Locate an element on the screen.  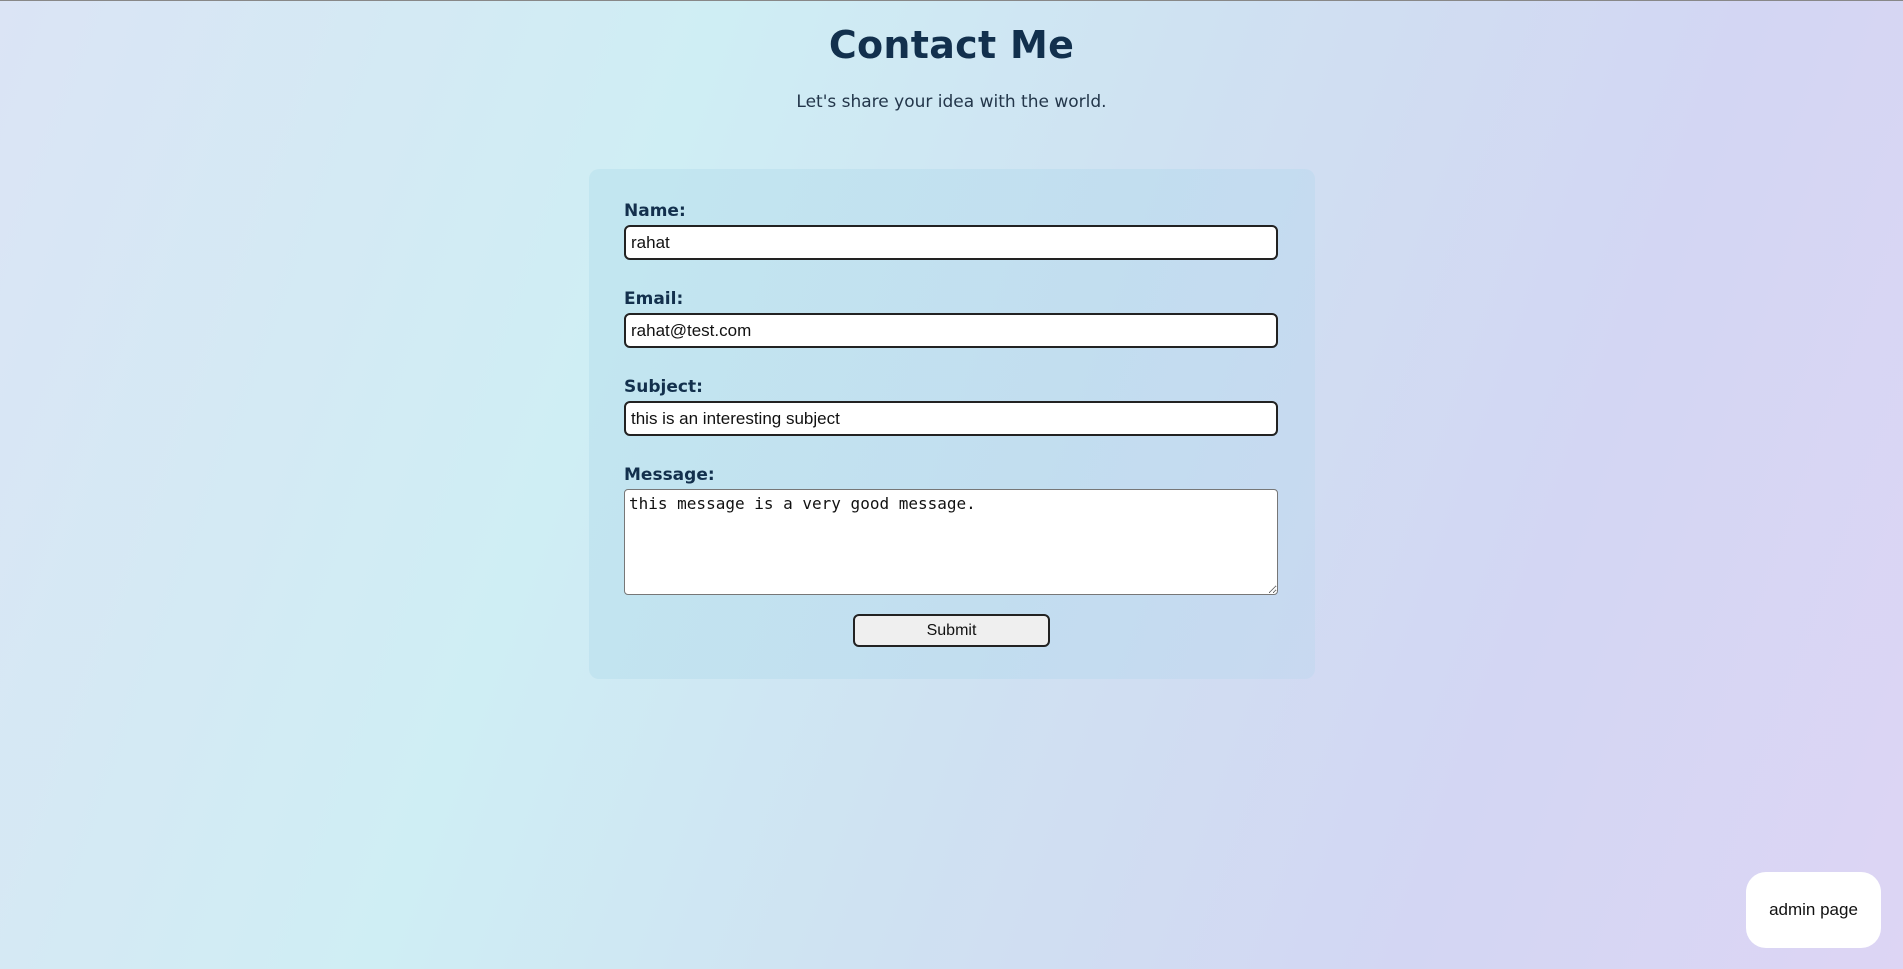
submit-button: Submit is located at coordinates (951, 630).